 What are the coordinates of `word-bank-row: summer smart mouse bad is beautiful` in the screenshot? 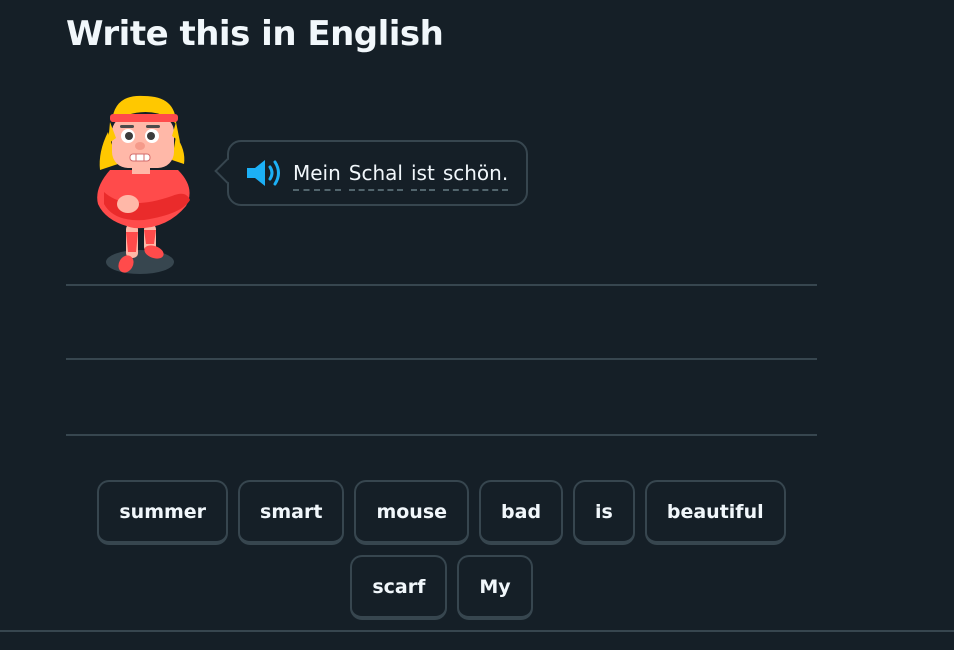 It's located at (441, 512).